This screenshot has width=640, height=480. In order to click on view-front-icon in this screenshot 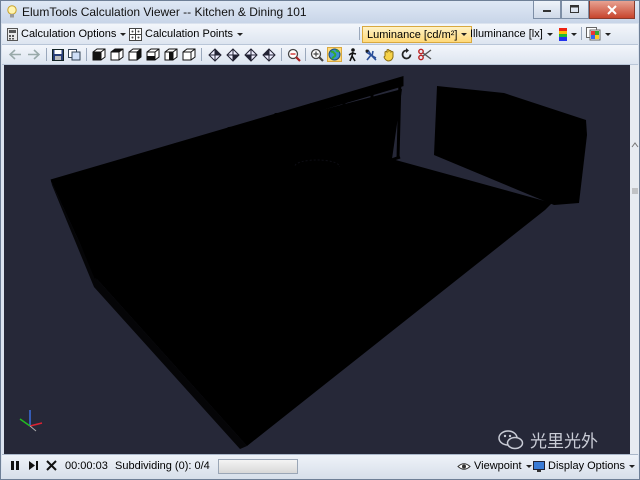, I will do `click(116, 54)`.